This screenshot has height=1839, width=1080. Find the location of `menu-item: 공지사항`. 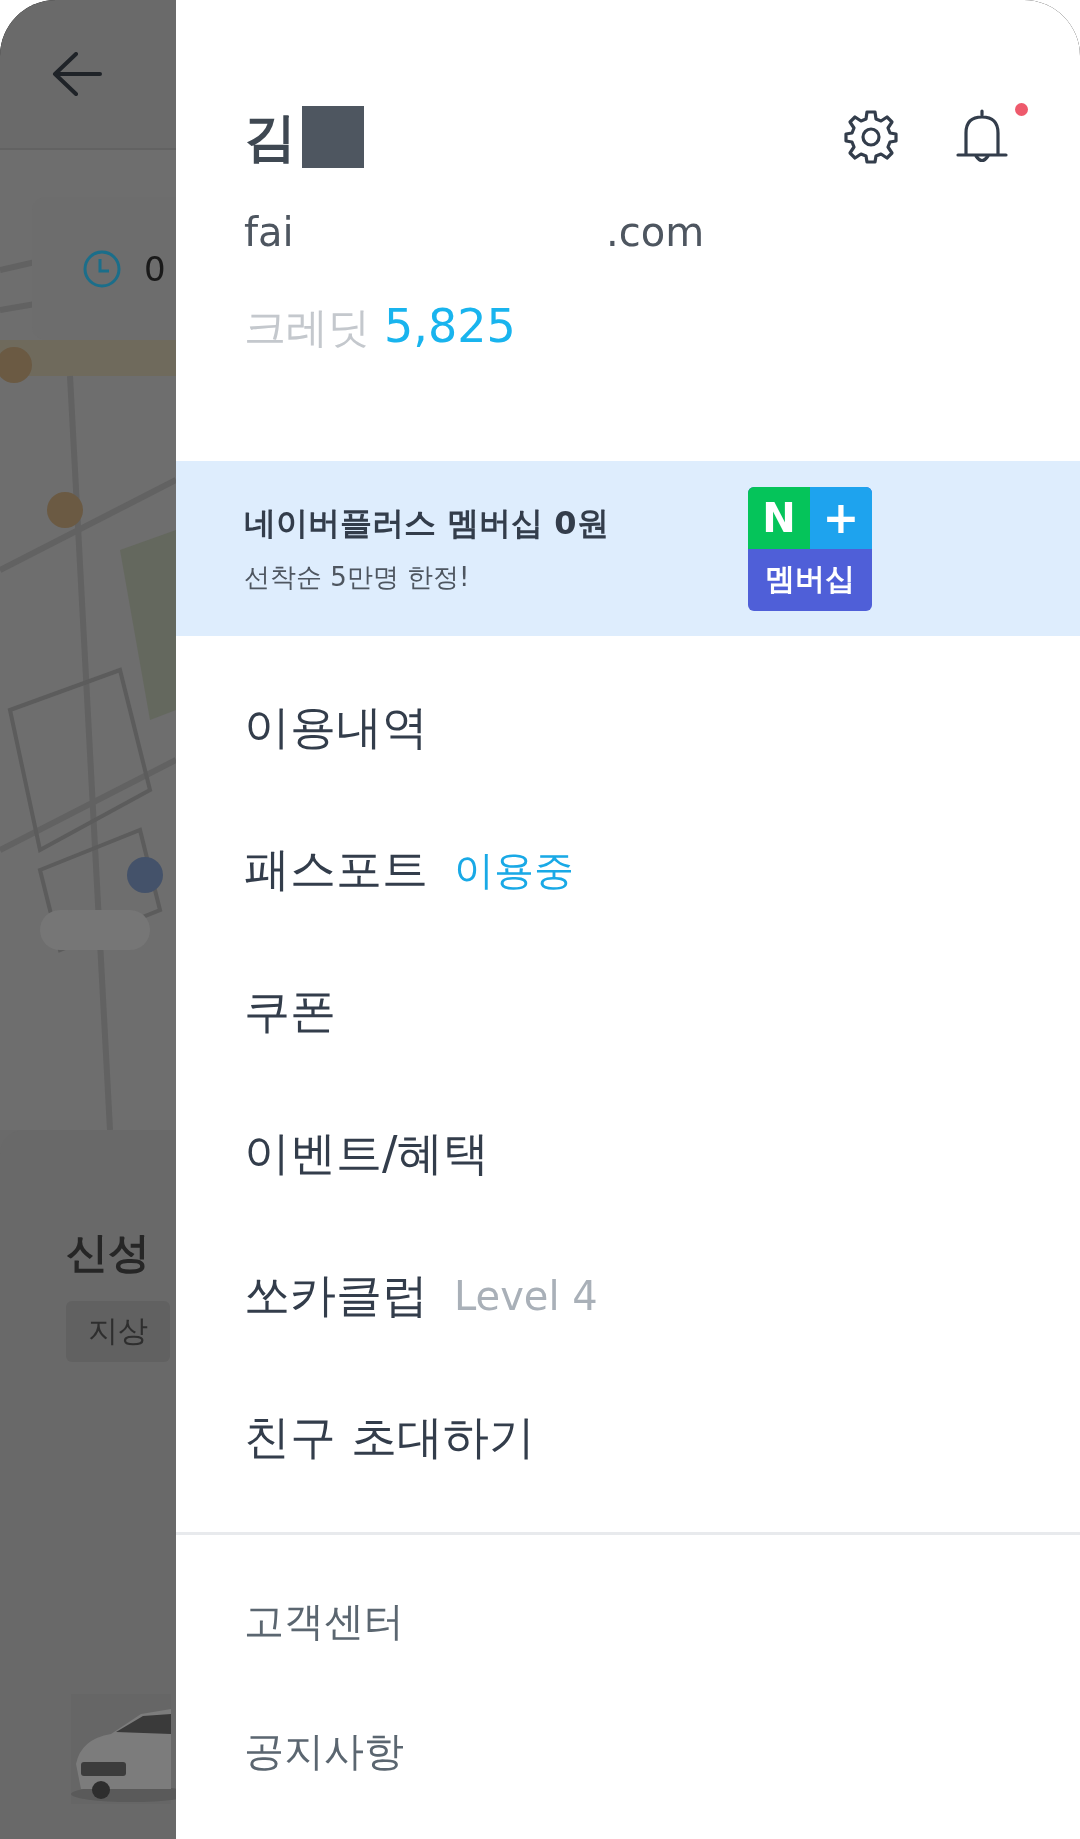

menu-item: 공지사항 is located at coordinates (324, 1751).